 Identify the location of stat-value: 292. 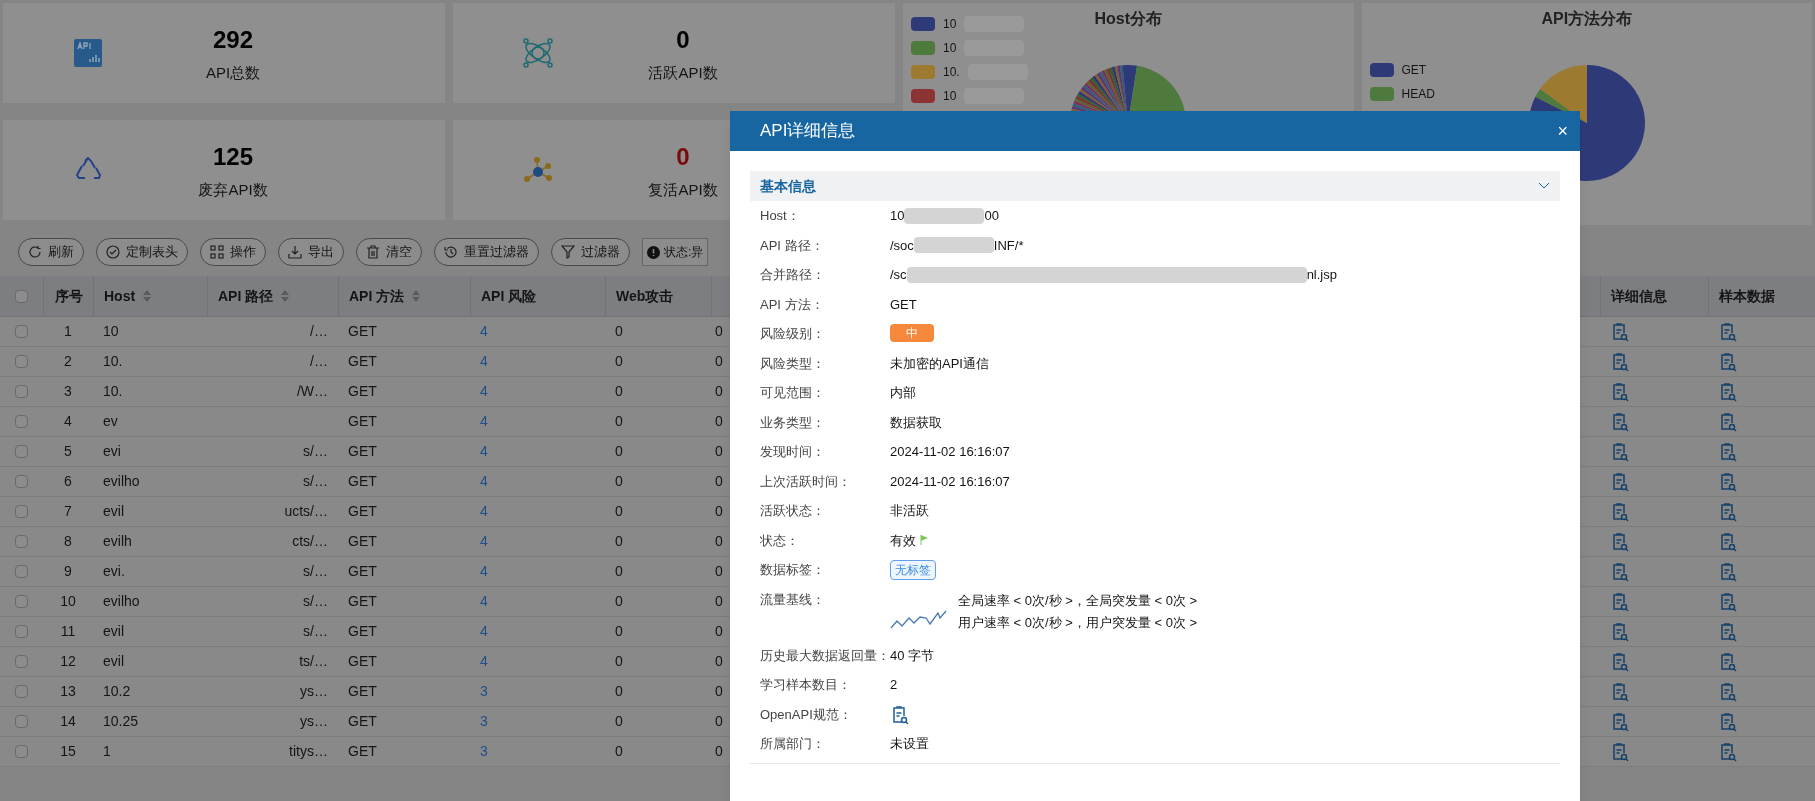
(232, 39).